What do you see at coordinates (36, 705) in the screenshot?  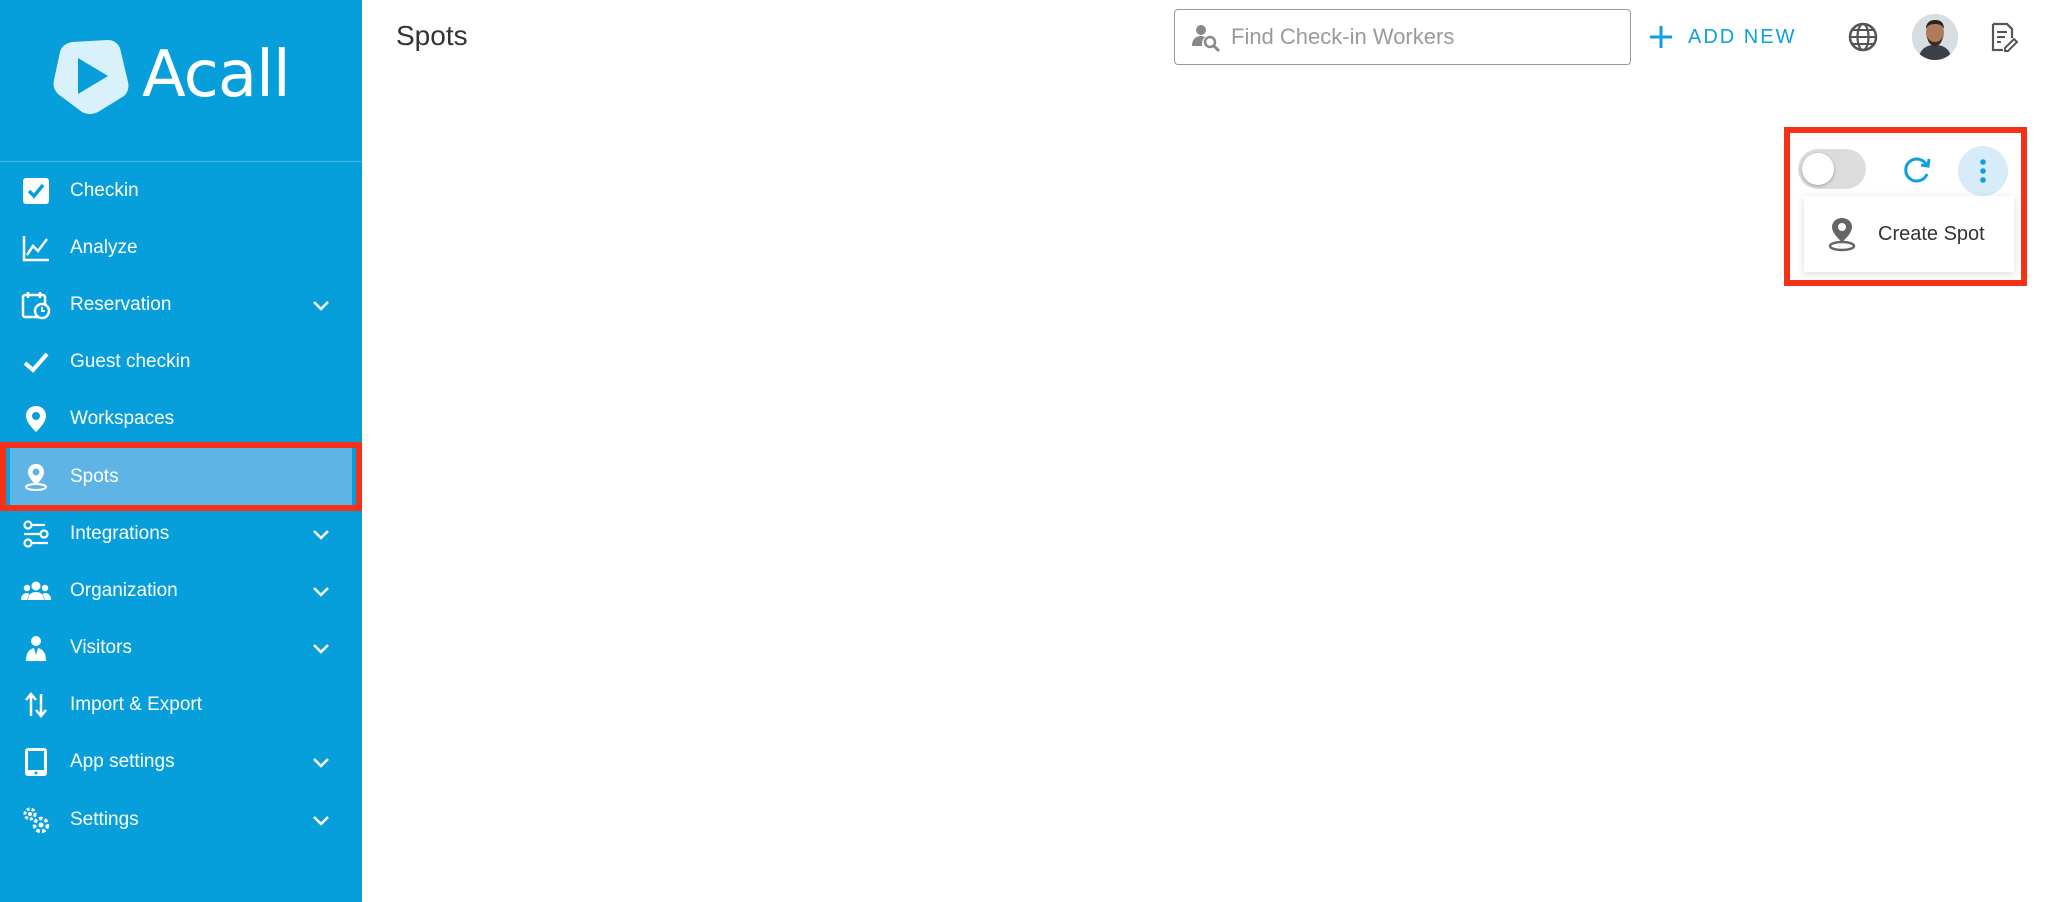 I see `import-export-icon` at bounding box center [36, 705].